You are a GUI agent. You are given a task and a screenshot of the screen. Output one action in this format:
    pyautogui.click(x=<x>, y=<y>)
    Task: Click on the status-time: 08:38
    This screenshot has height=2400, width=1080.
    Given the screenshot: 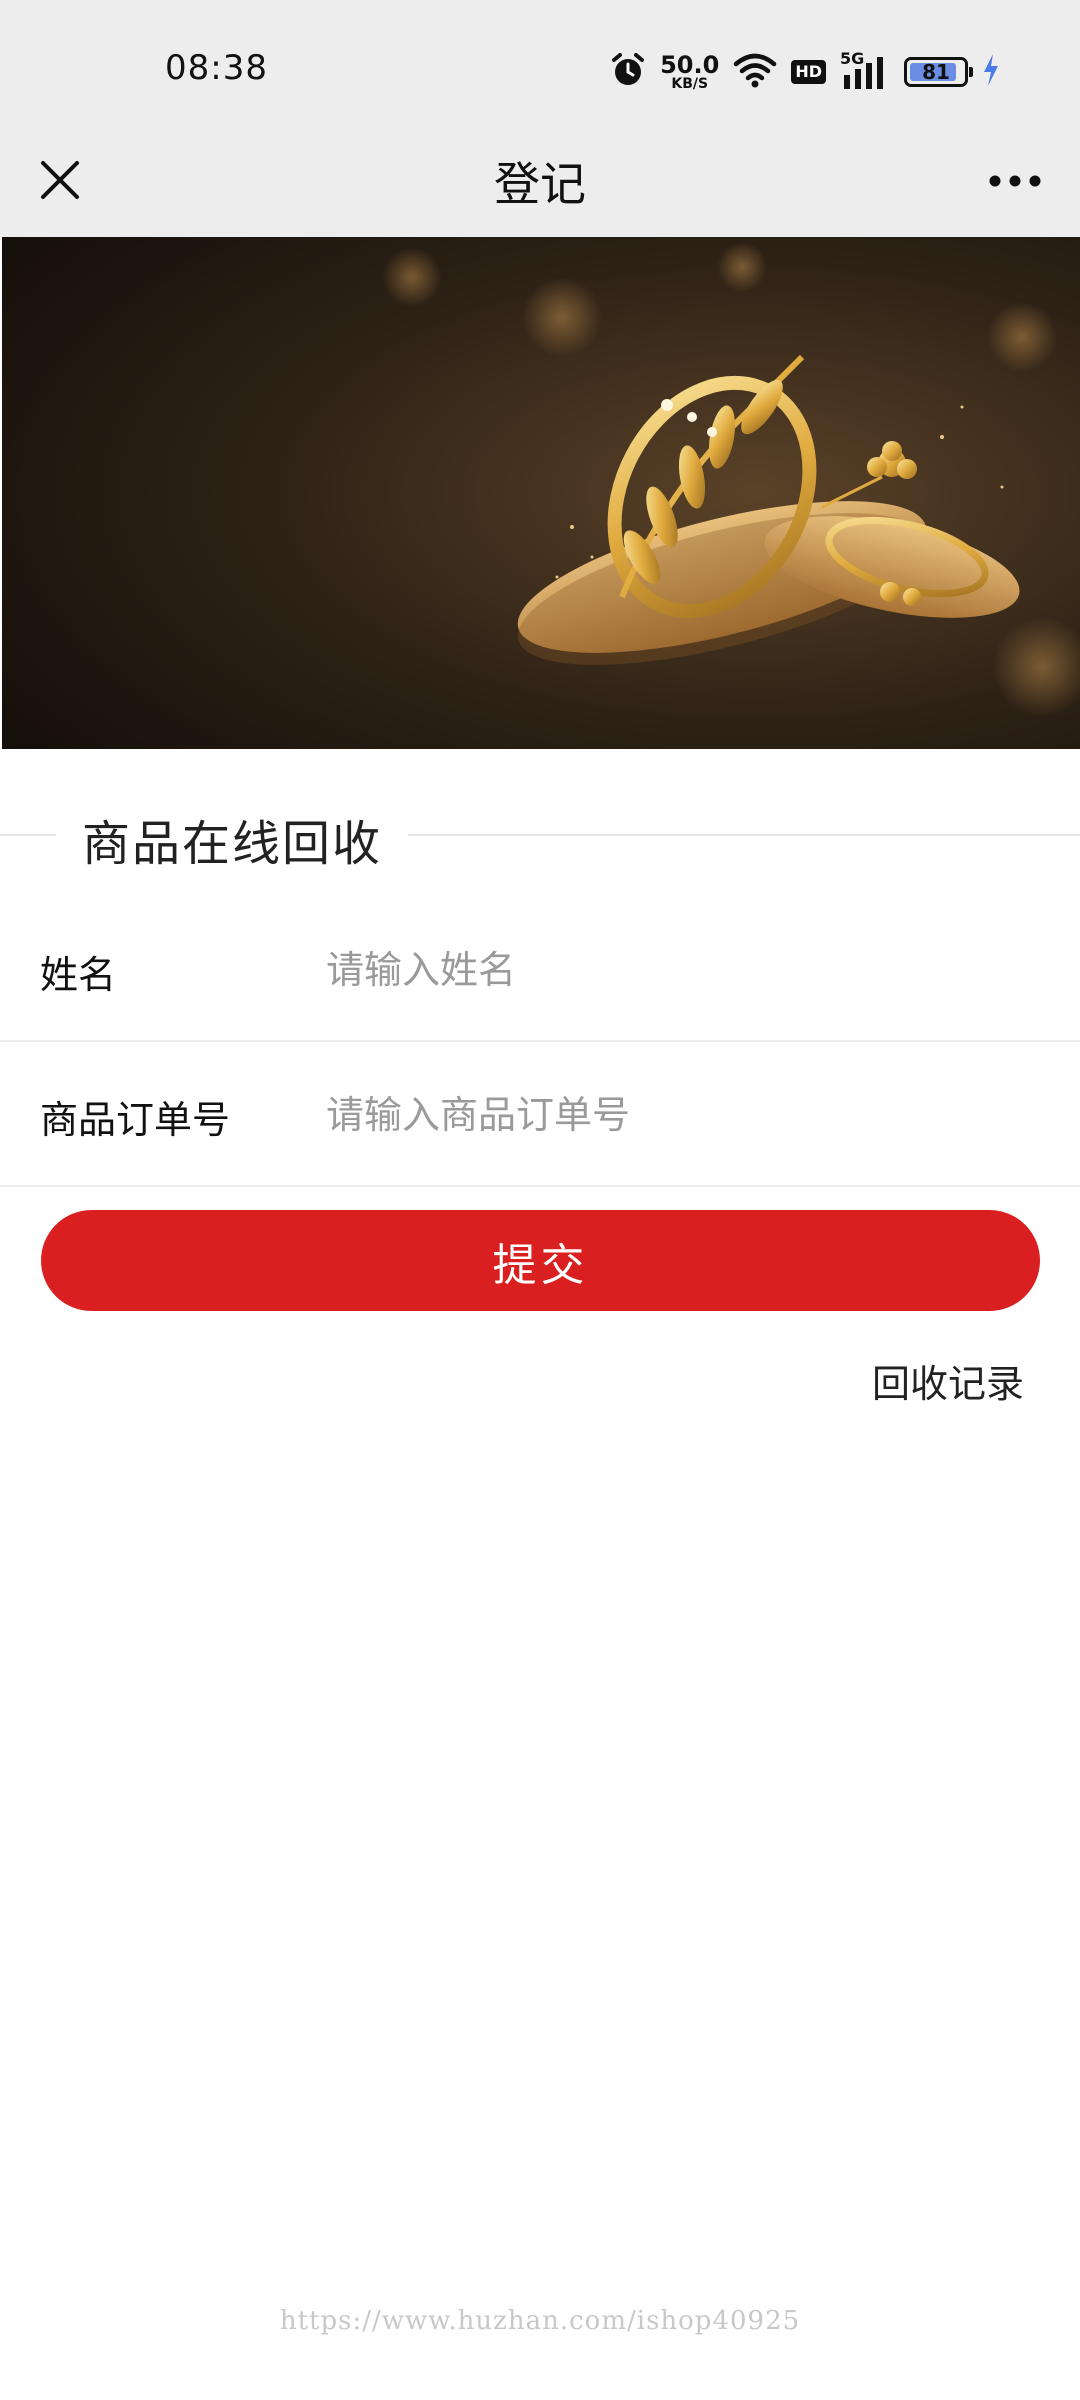 What is the action you would take?
    pyautogui.click(x=216, y=68)
    